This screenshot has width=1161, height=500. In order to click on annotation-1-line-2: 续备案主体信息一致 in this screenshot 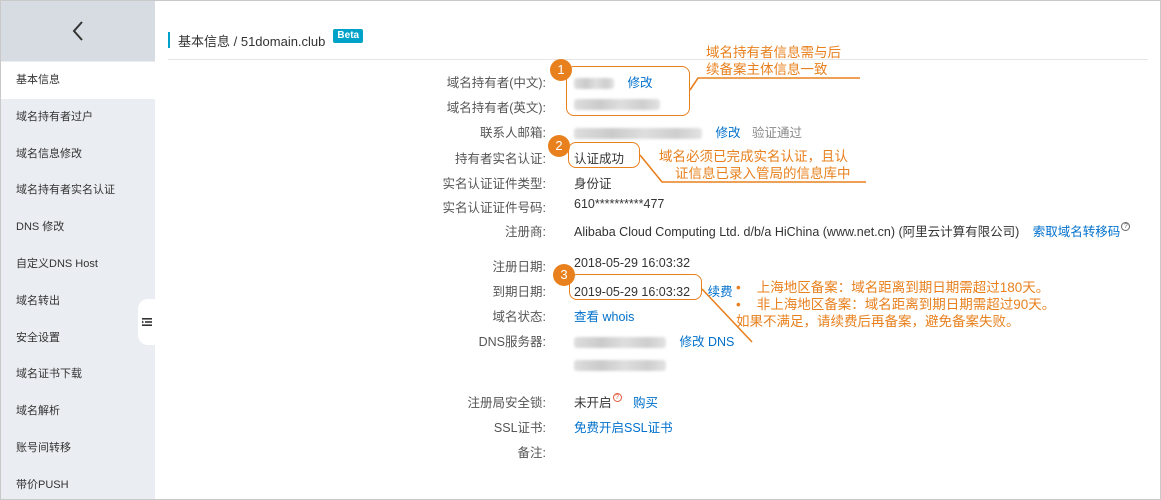, I will do `click(767, 69)`.